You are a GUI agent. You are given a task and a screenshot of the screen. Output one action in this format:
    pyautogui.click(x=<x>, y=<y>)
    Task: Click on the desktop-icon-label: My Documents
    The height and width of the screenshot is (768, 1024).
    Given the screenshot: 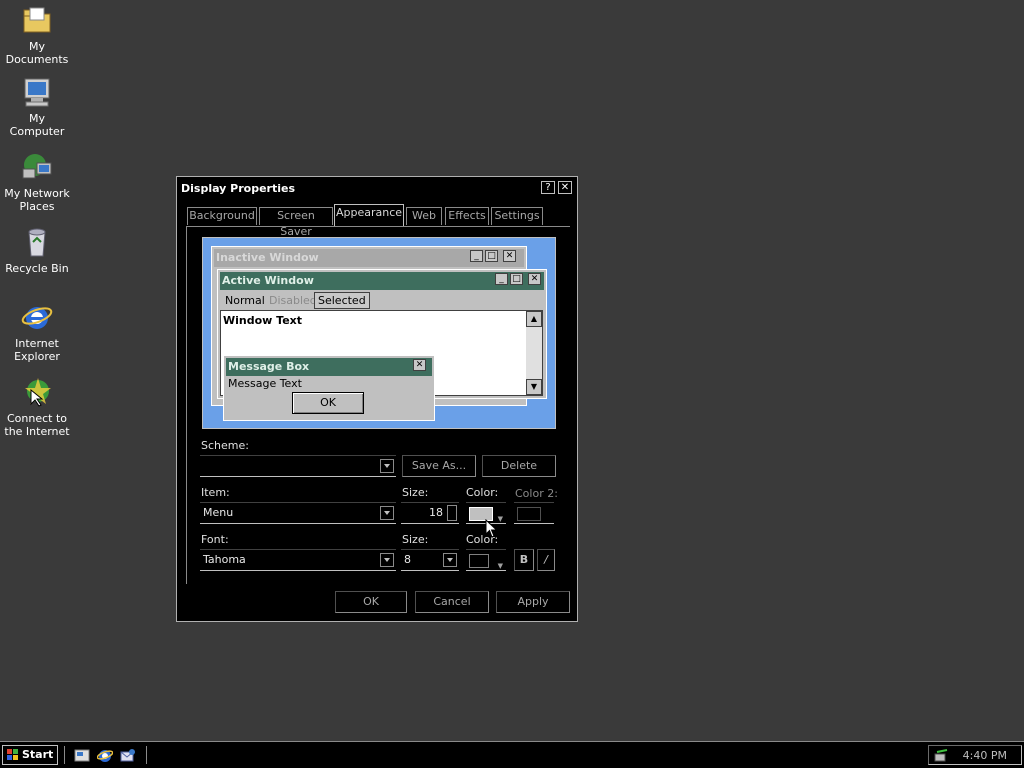 What is the action you would take?
    pyautogui.click(x=37, y=53)
    